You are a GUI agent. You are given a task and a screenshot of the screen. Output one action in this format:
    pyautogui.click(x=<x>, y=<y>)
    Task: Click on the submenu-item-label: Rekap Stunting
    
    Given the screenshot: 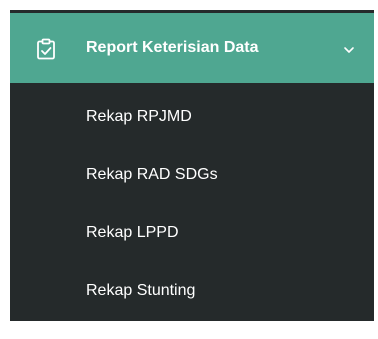 What is the action you would take?
    pyautogui.click(x=141, y=290)
    